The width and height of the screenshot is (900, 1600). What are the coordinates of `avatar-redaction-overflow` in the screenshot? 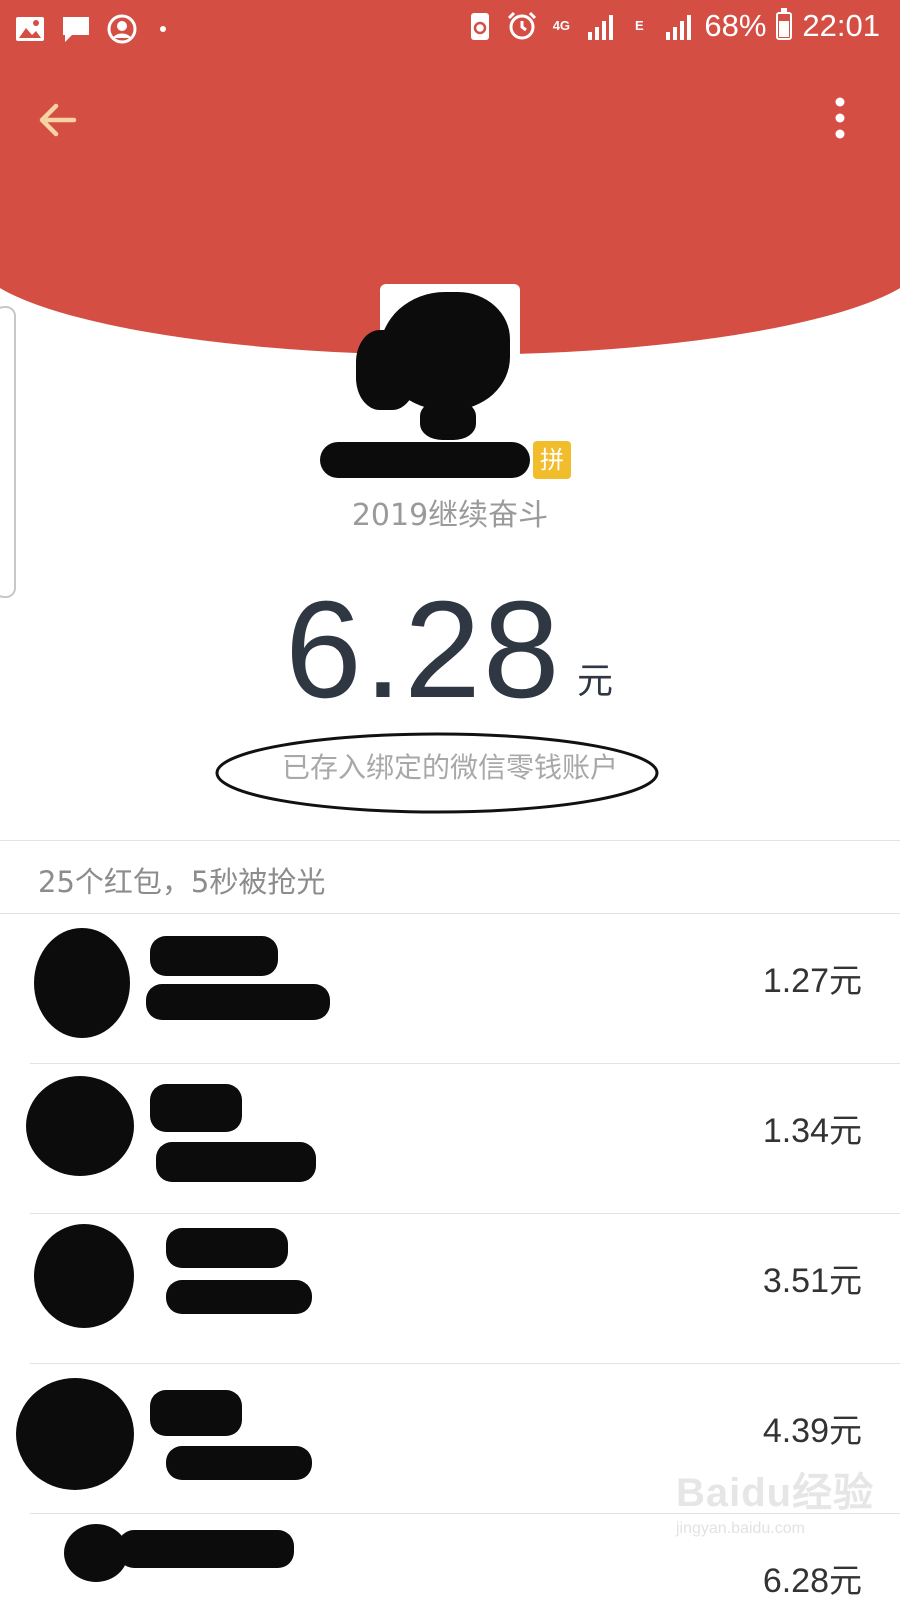 It's located at (386, 370).